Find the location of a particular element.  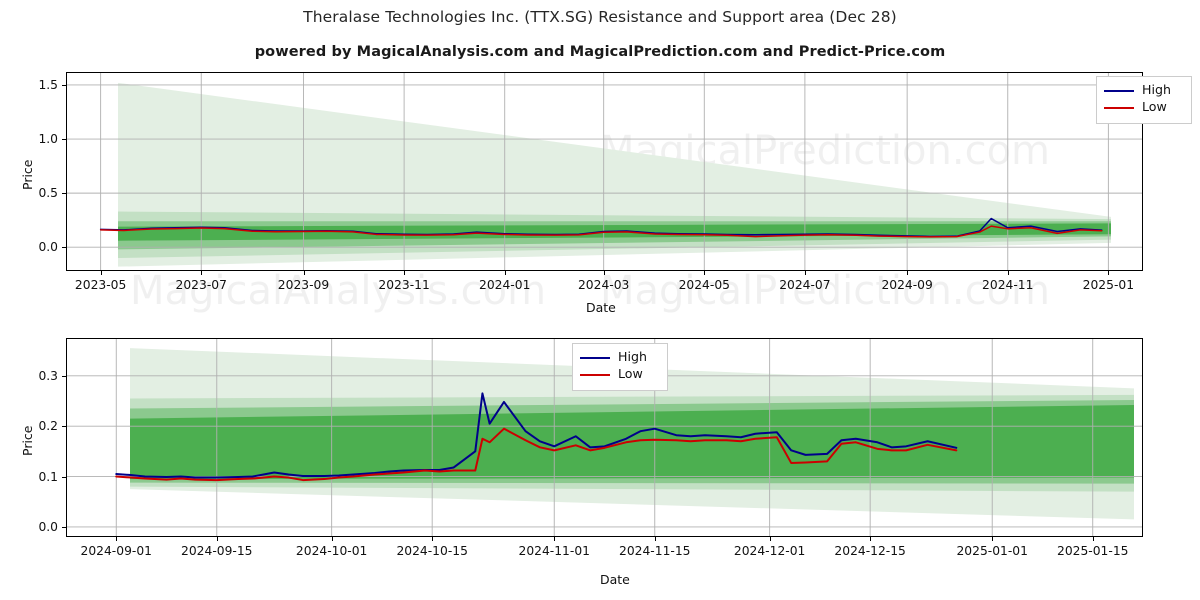

x-tick-label: 2023-09 is located at coordinates (303, 285).